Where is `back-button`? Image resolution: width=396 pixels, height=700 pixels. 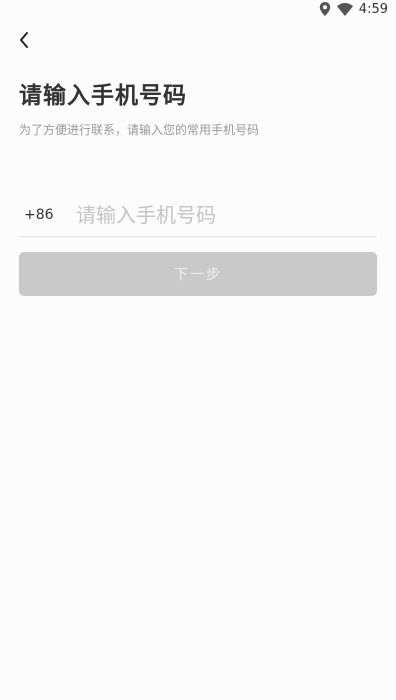
back-button is located at coordinates (24, 42).